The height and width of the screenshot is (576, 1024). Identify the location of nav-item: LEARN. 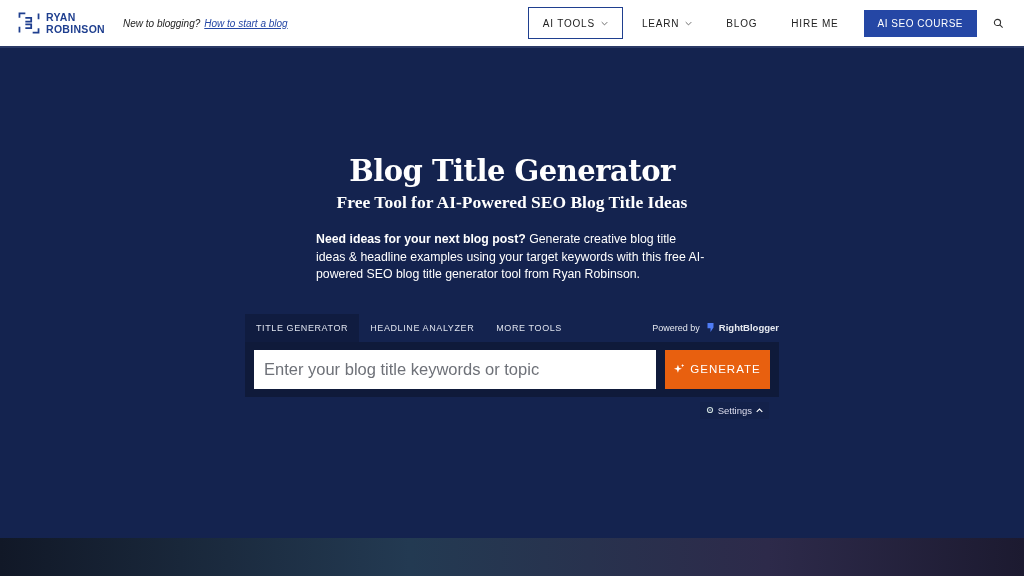
(667, 23).